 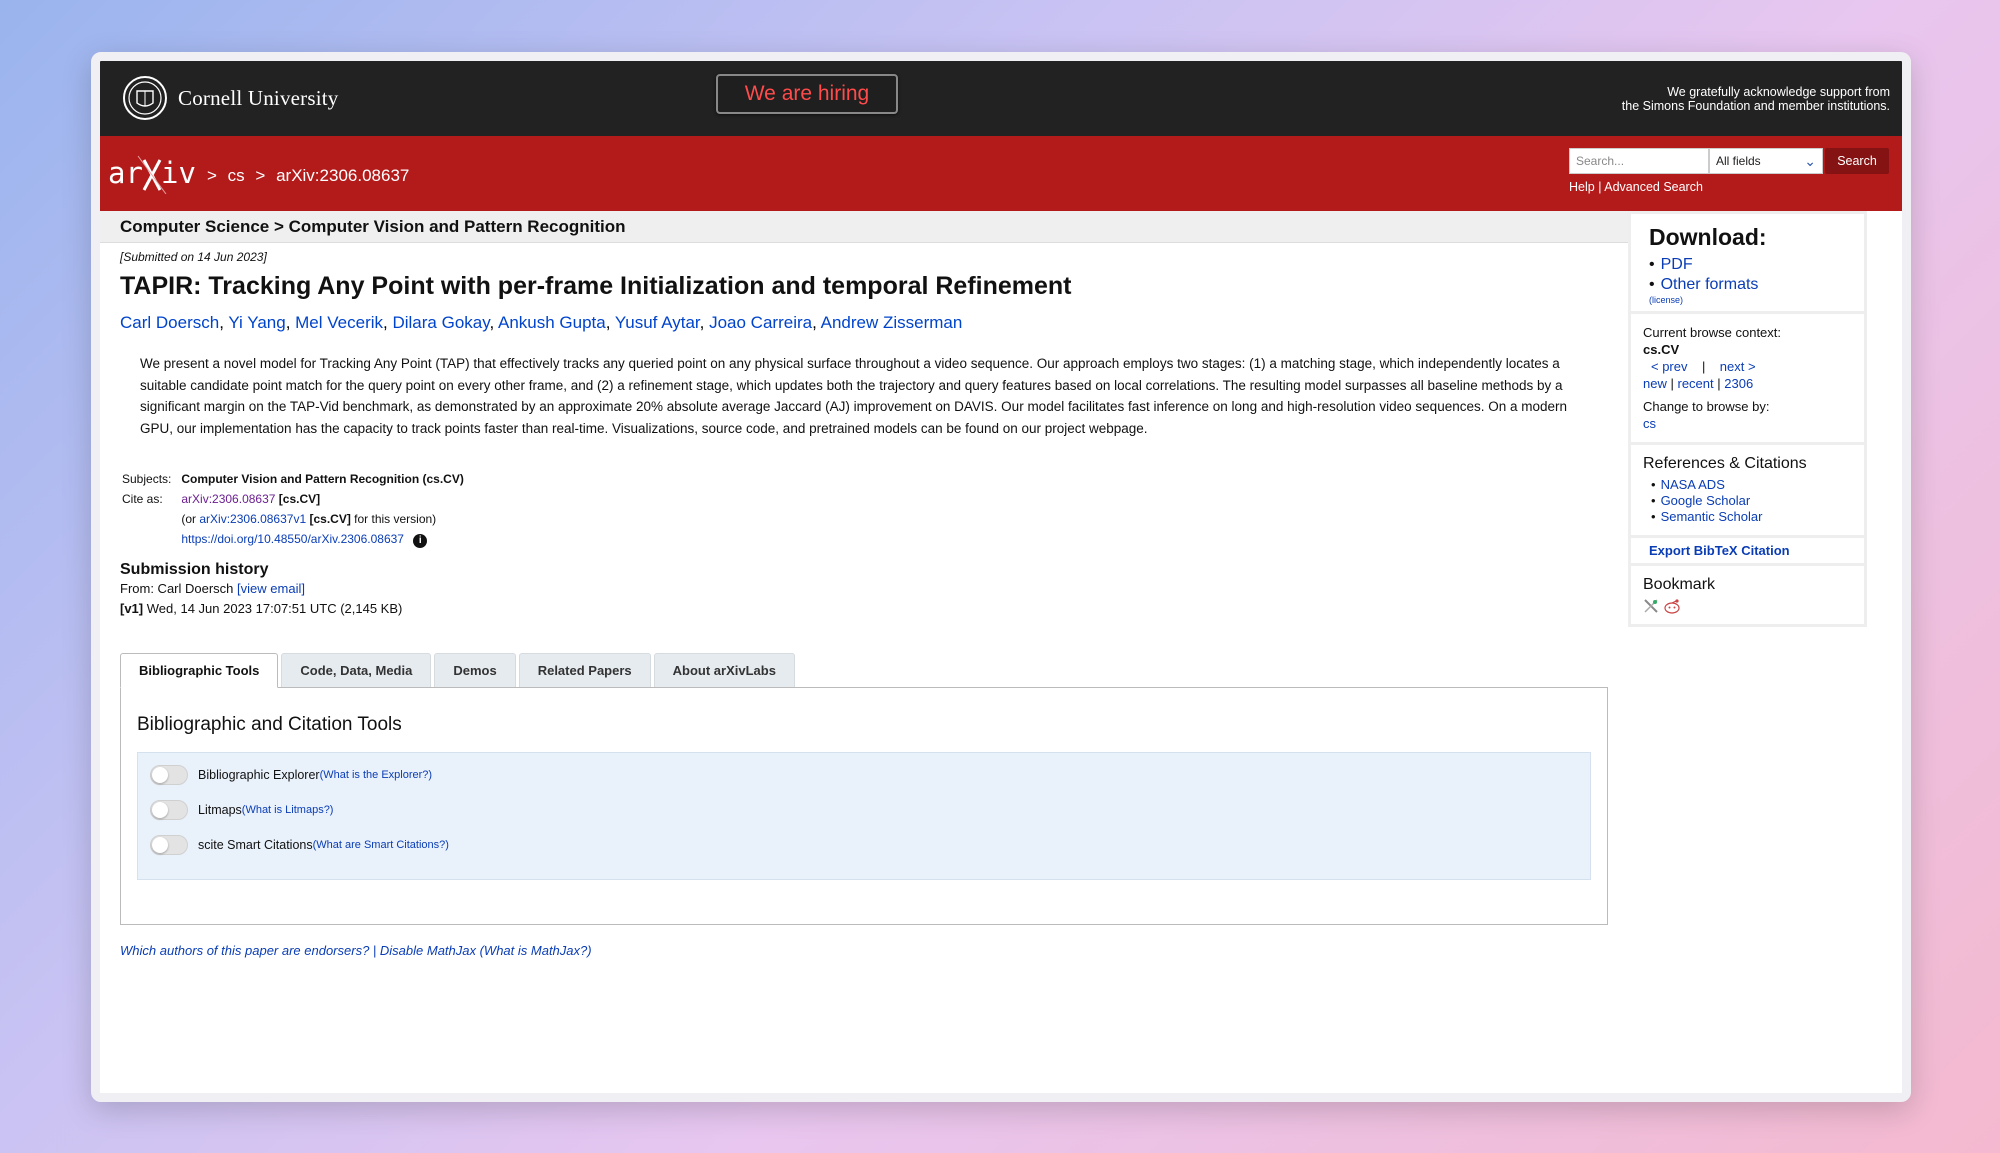 I want to click on author-link: Yusuf Aytar, so click(x=657, y=322).